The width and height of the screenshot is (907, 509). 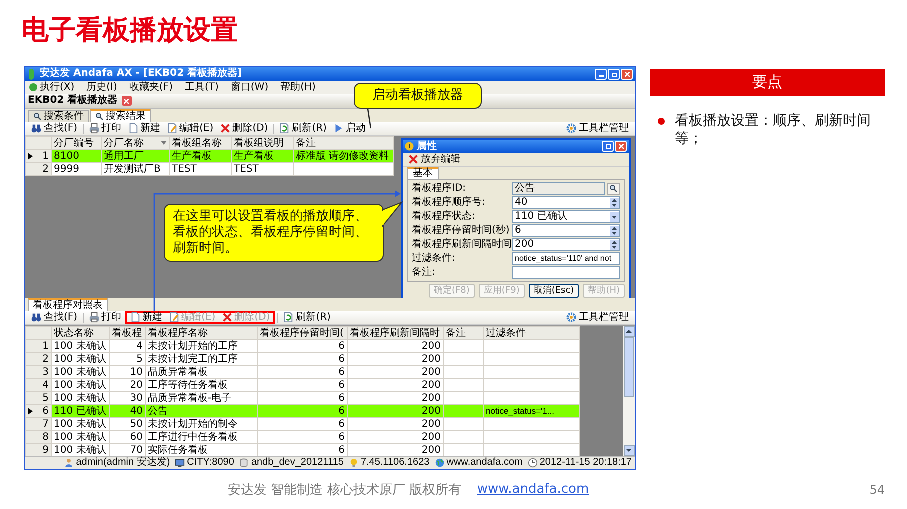 I want to click on column-header: 看板组名称, so click(x=201, y=143).